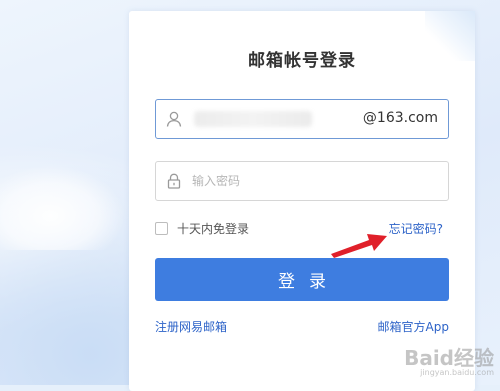 The image size is (500, 391). Describe the element at coordinates (302, 61) in the screenshot. I see `page-title: 邮箱帐号登录` at that location.